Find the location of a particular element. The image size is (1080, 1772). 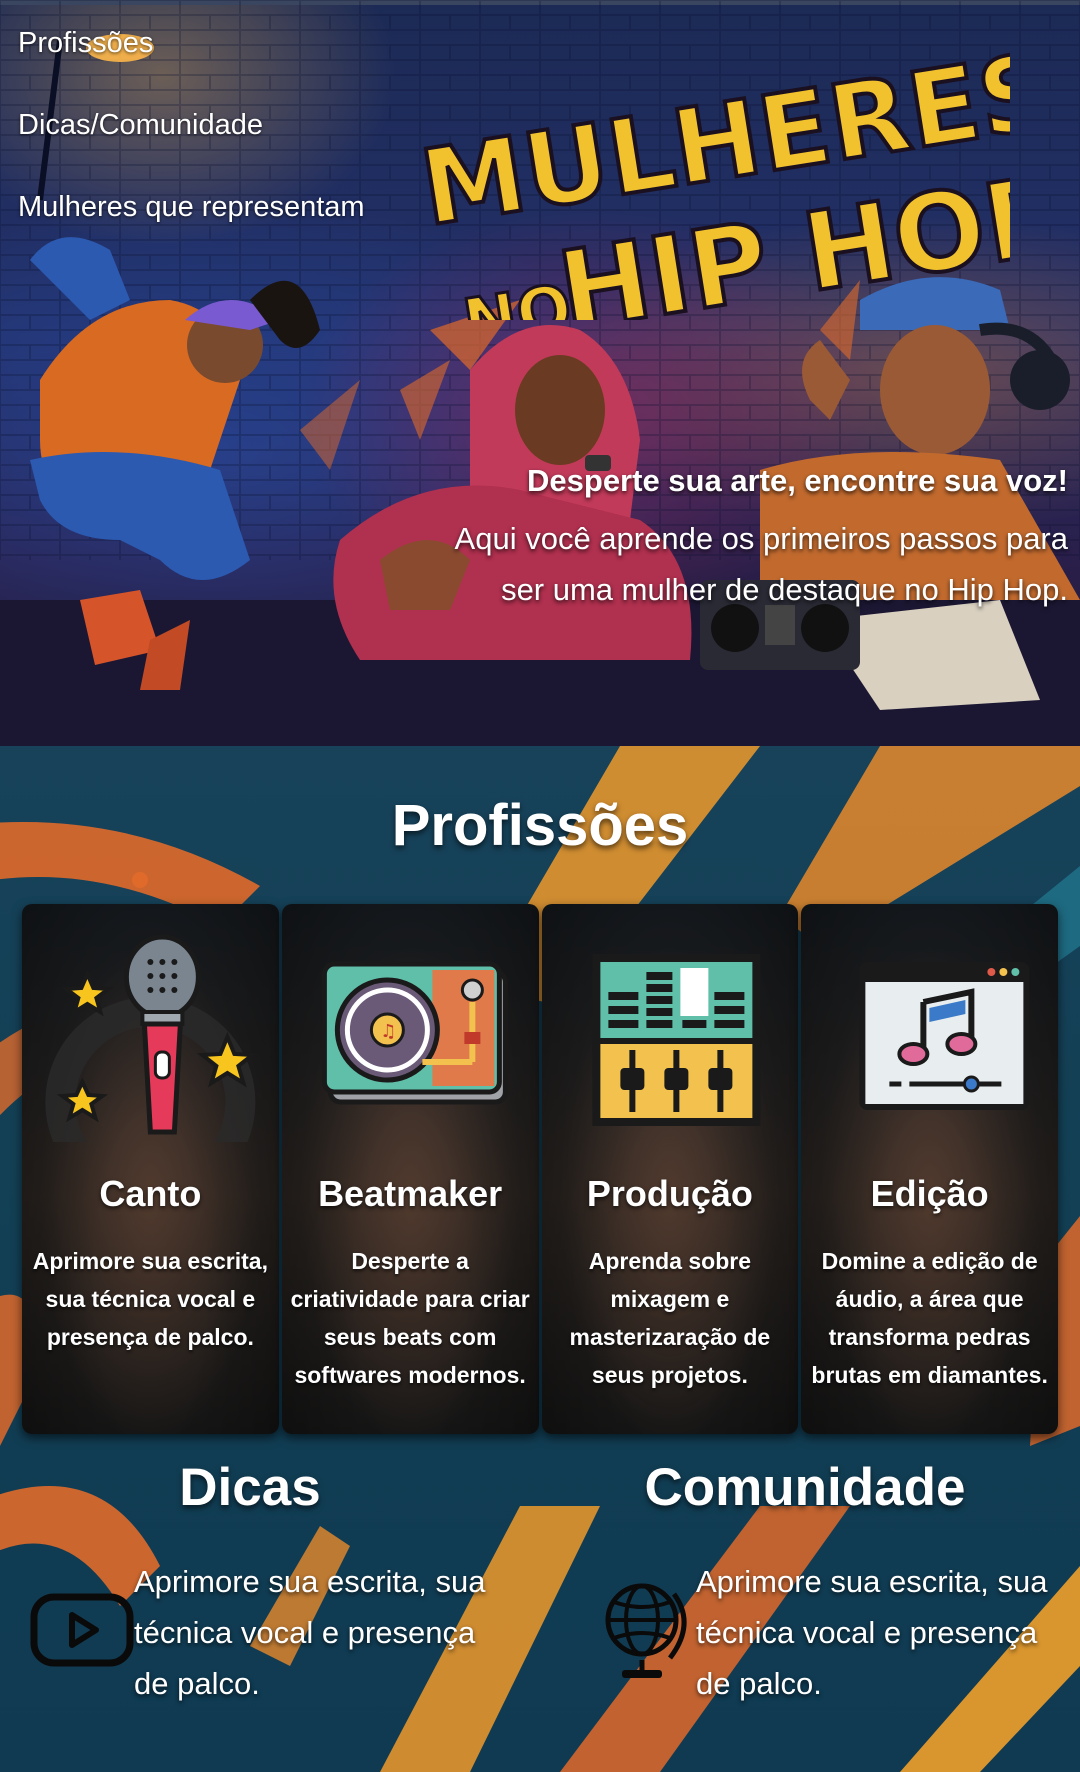

nav-item-dicas-comunidade: Dicas/Comunidade is located at coordinates (191, 125).